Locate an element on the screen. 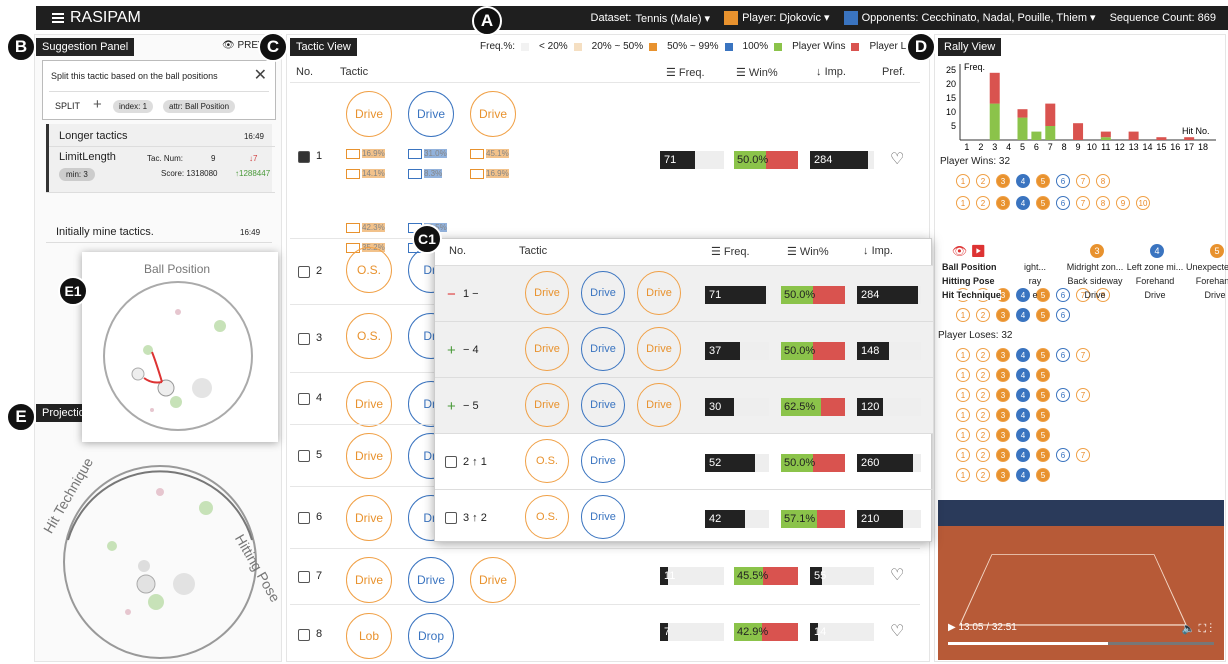 This screenshot has height=664, width=1228. player-select: Player: Djokovic ▾ is located at coordinates (777, 18).